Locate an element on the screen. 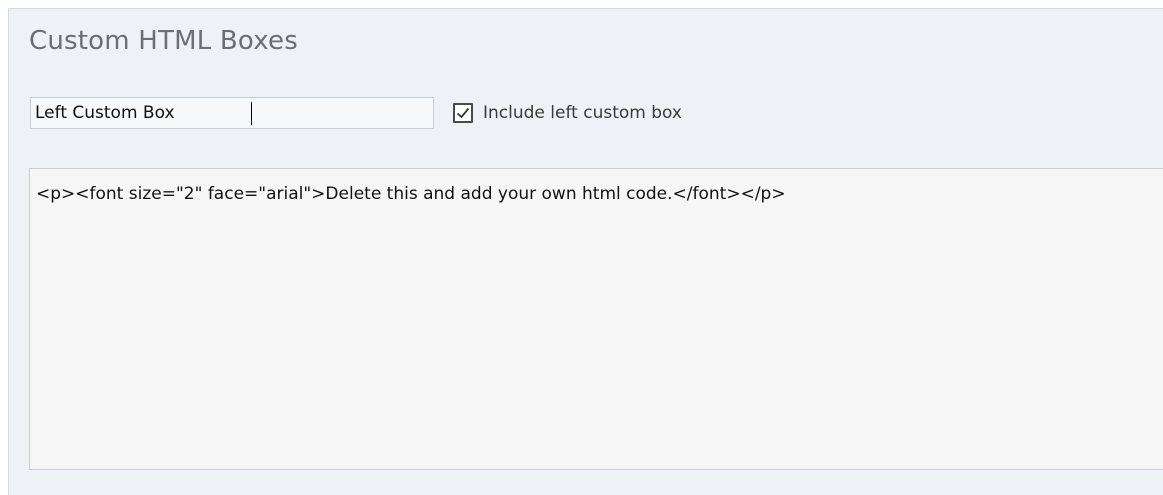  box-name-input is located at coordinates (232, 113).